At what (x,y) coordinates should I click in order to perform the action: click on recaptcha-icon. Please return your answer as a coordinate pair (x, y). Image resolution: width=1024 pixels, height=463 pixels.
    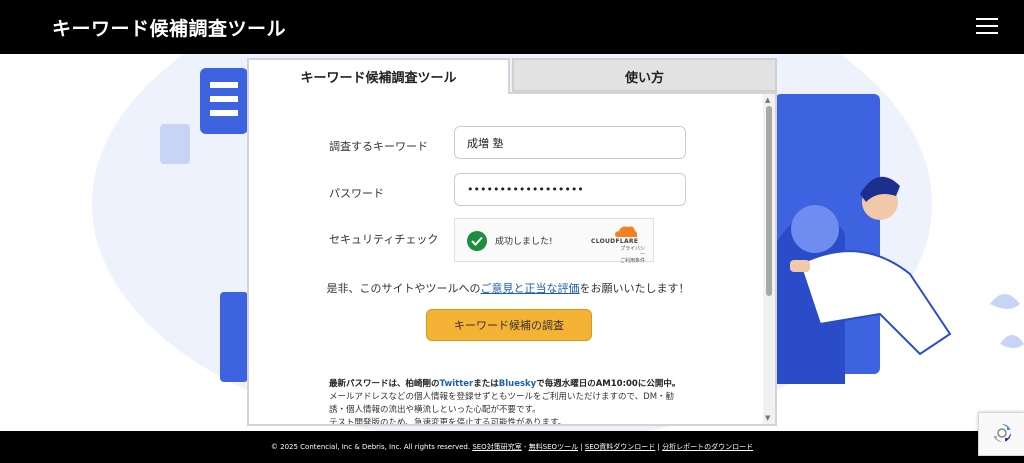
    Looking at the image, I should click on (1002, 433).